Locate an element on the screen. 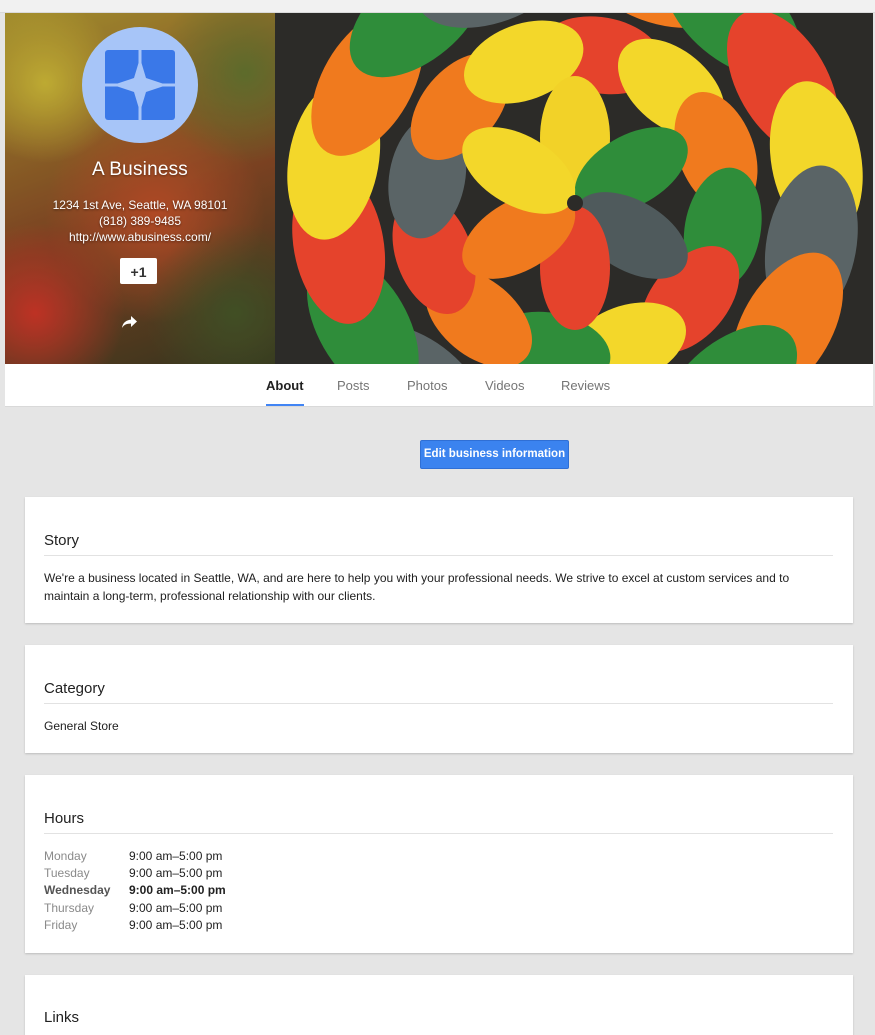 The image size is (875, 1035). category-card: Category General Store is located at coordinates (439, 699).